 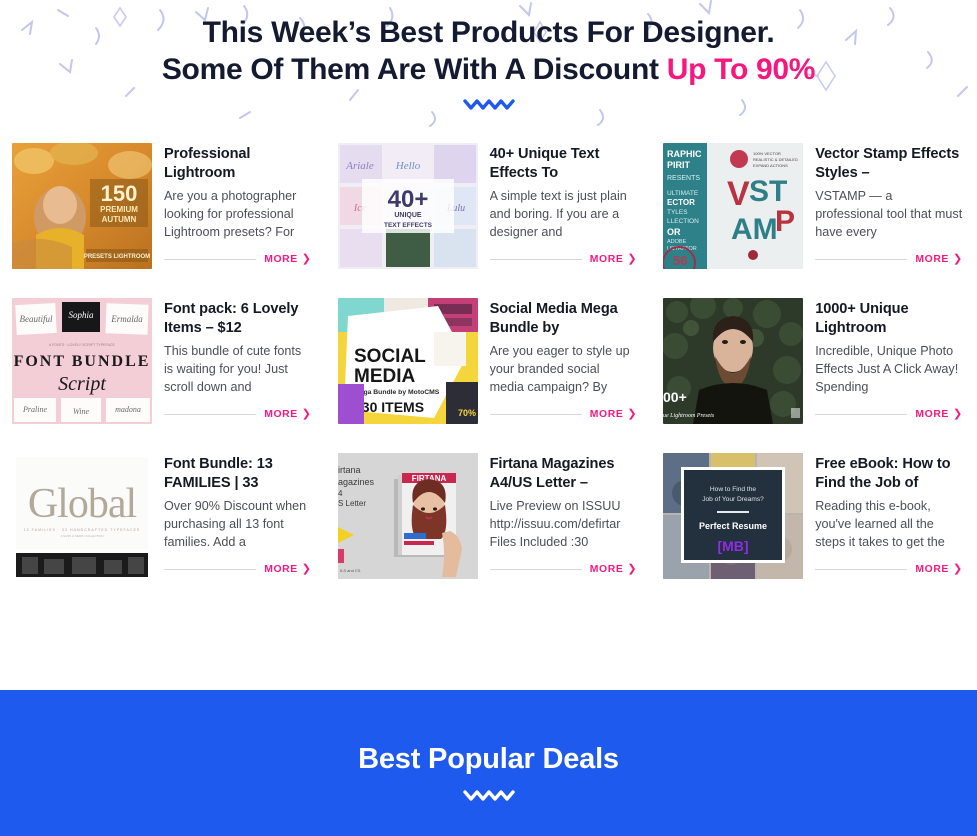 I want to click on svg-text: Praline, so click(x=34, y=409).